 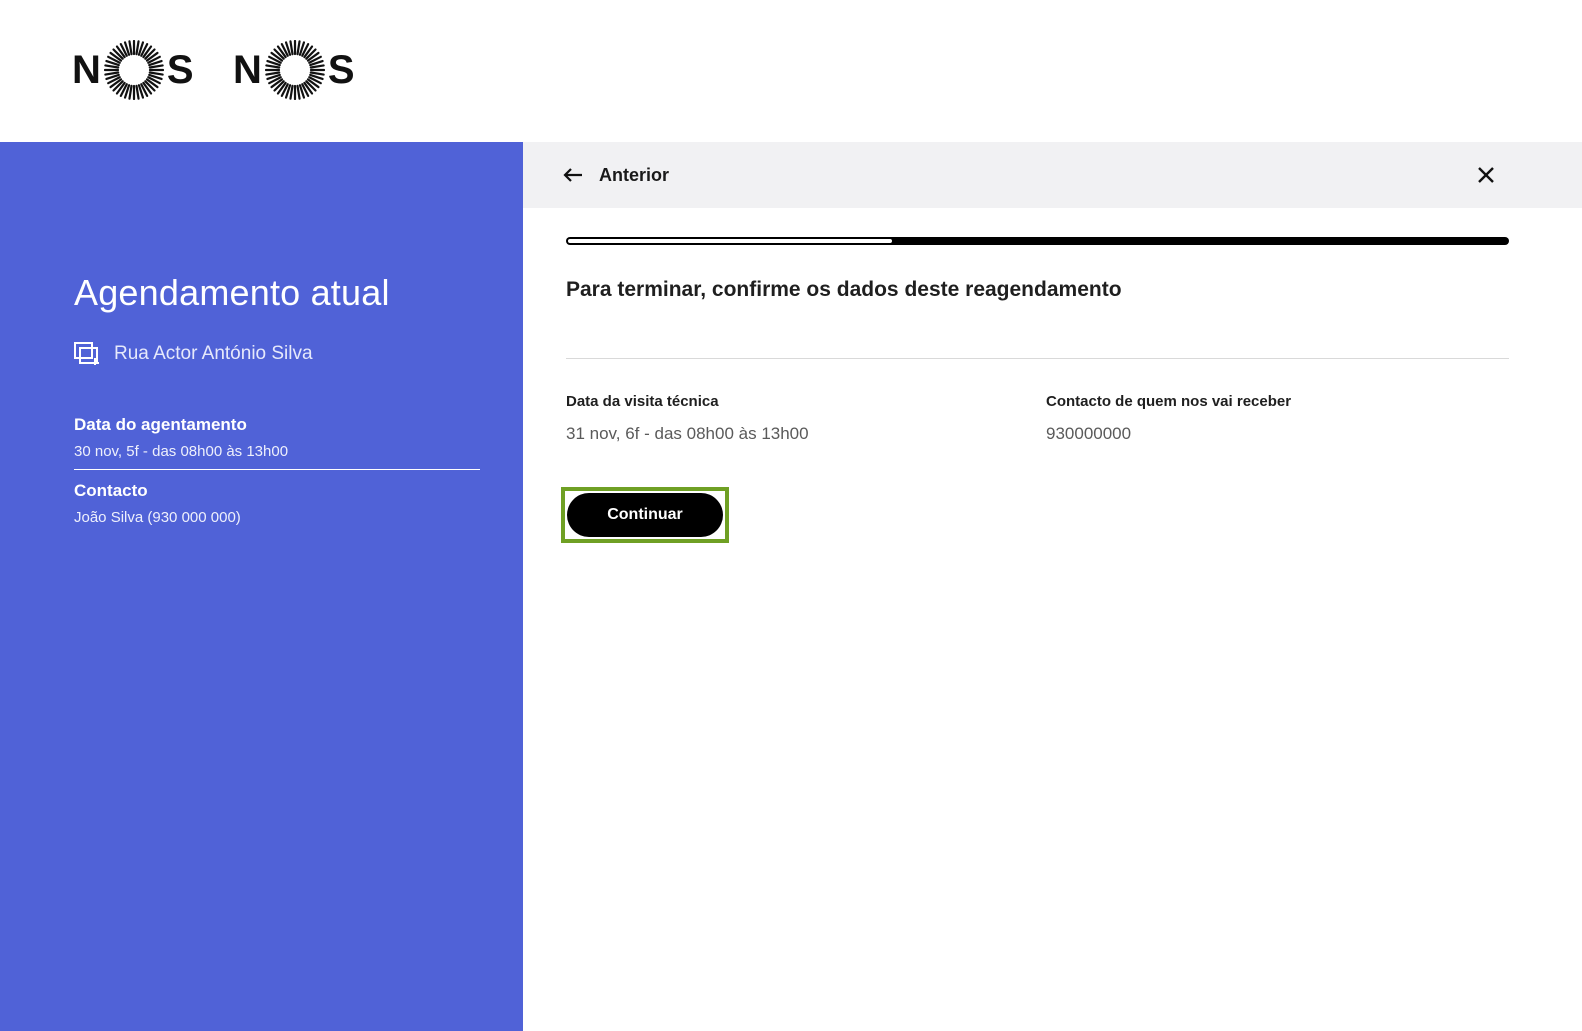 I want to click on continue-button-focus: Continuar, so click(x=645, y=515).